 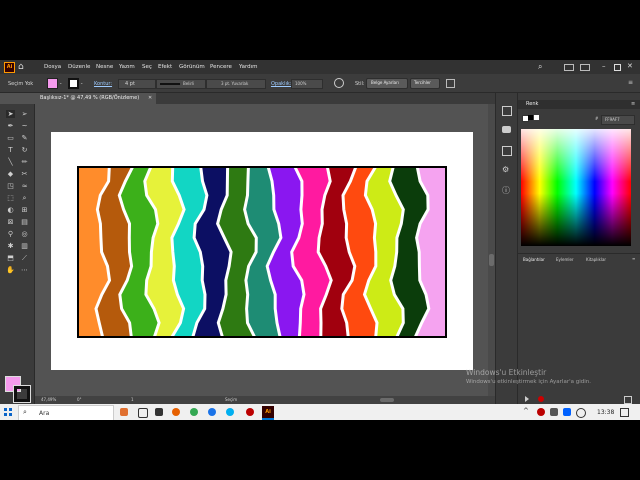 What do you see at coordinates (526, 411) in the screenshot?
I see `tray-up-icon: ^` at bounding box center [526, 411].